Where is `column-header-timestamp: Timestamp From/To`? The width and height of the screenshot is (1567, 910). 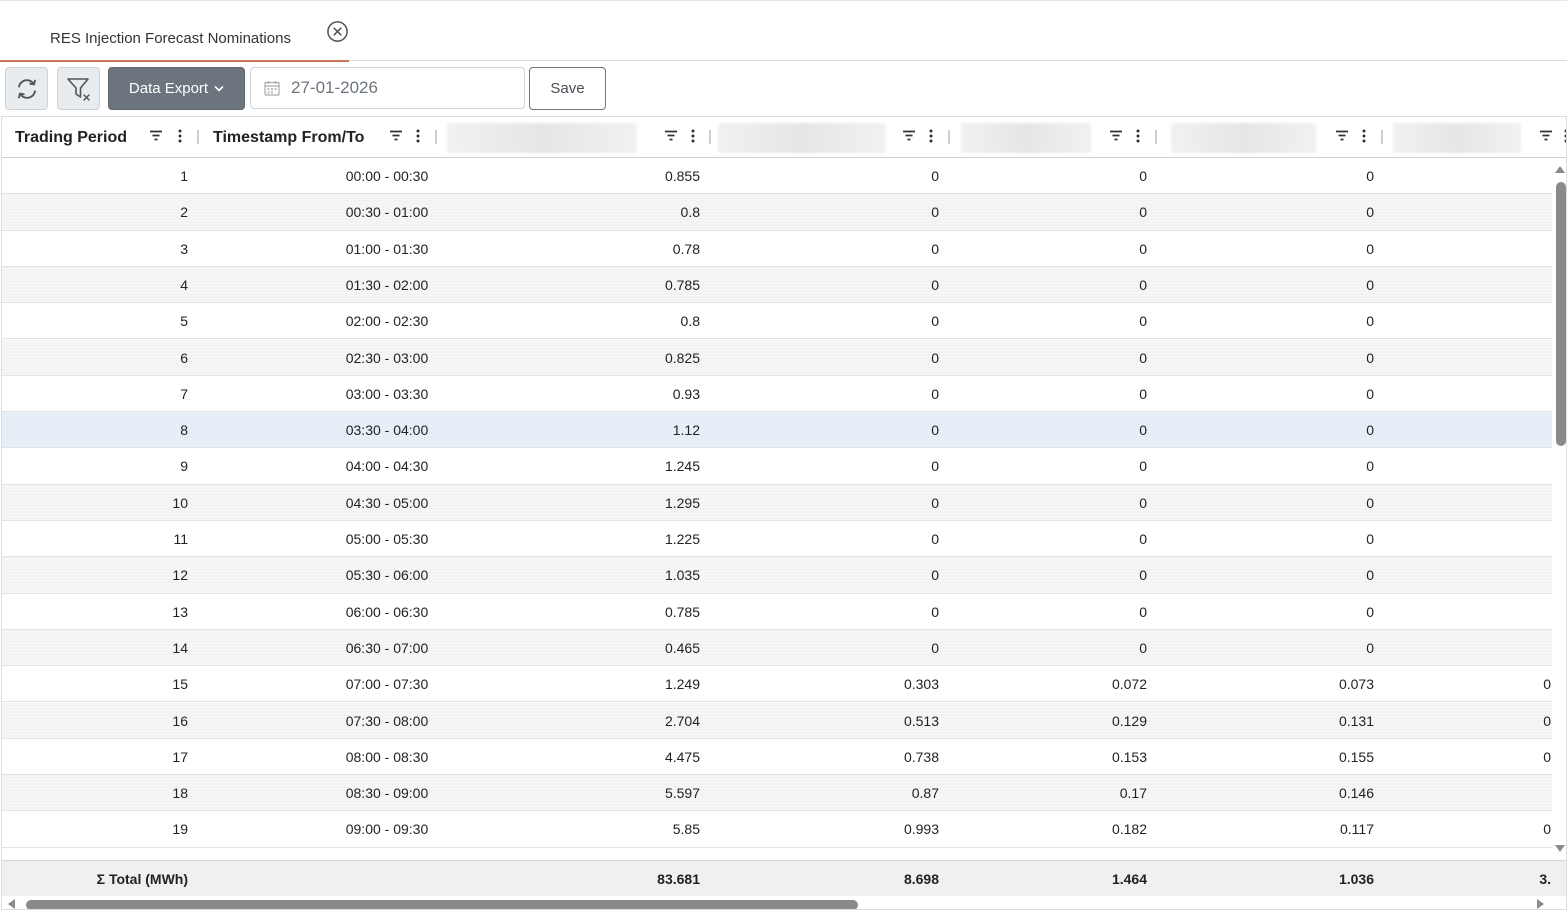 column-header-timestamp: Timestamp From/To is located at coordinates (319, 137).